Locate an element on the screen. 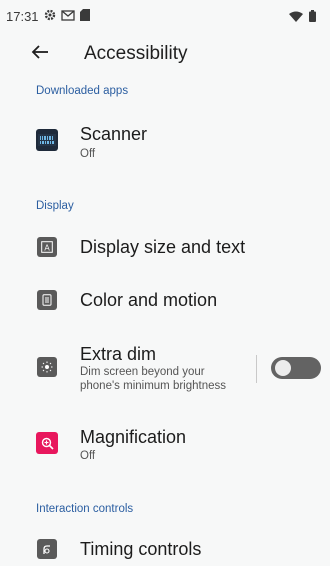 The width and height of the screenshot is (330, 566). setting-title: Display size and text is located at coordinates (163, 247).